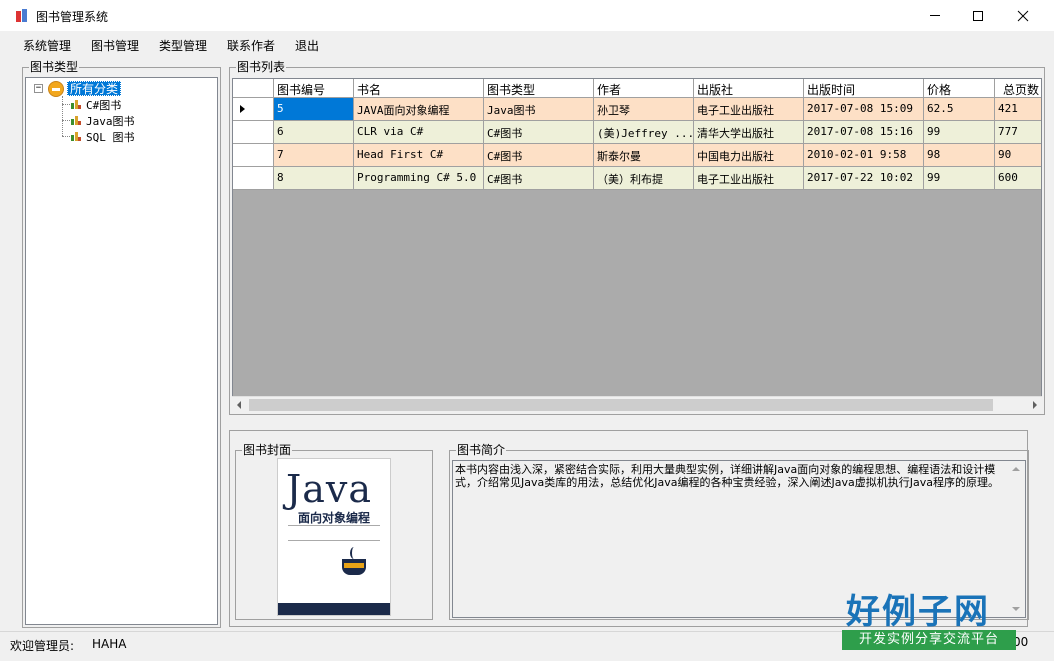 This screenshot has width=1054, height=661. Describe the element at coordinates (115, 45) in the screenshot. I see `menu-books: 图书管理` at that location.